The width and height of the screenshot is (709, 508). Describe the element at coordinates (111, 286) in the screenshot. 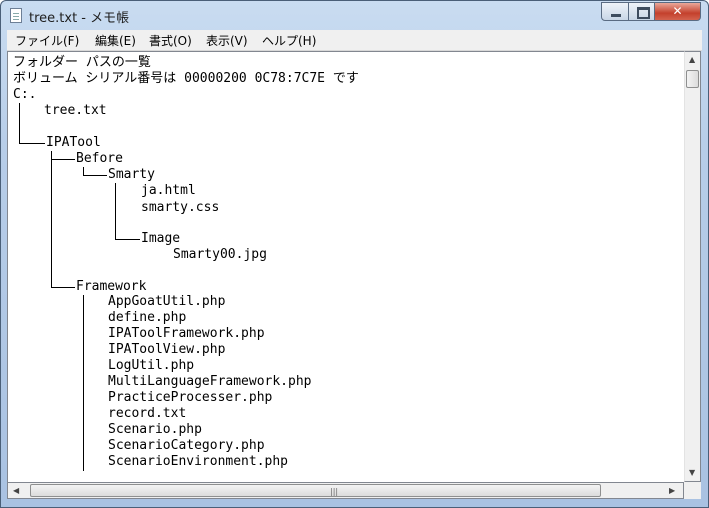

I see `text-line: Framework` at that location.